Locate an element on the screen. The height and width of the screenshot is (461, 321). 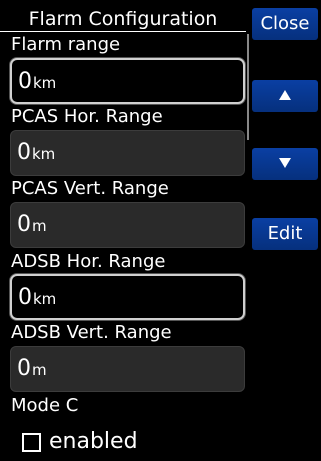
pcas-hor-range-unit: km is located at coordinates (44, 154).